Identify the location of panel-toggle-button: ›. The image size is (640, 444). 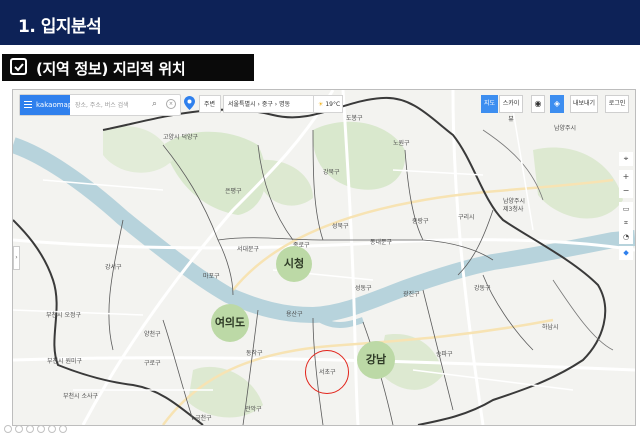
(16, 258).